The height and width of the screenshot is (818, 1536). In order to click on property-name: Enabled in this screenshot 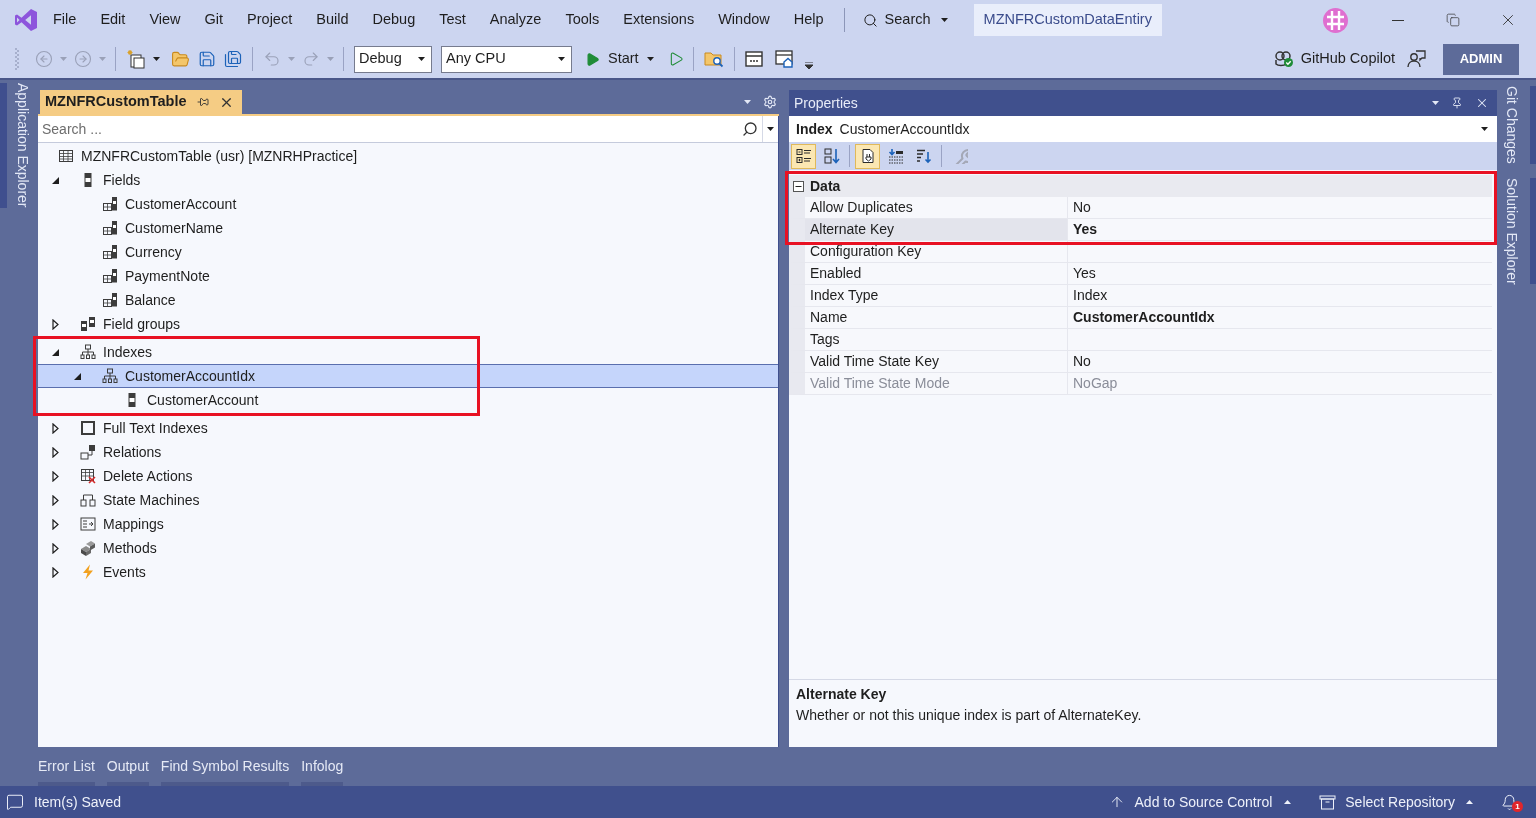, I will do `click(928, 274)`.